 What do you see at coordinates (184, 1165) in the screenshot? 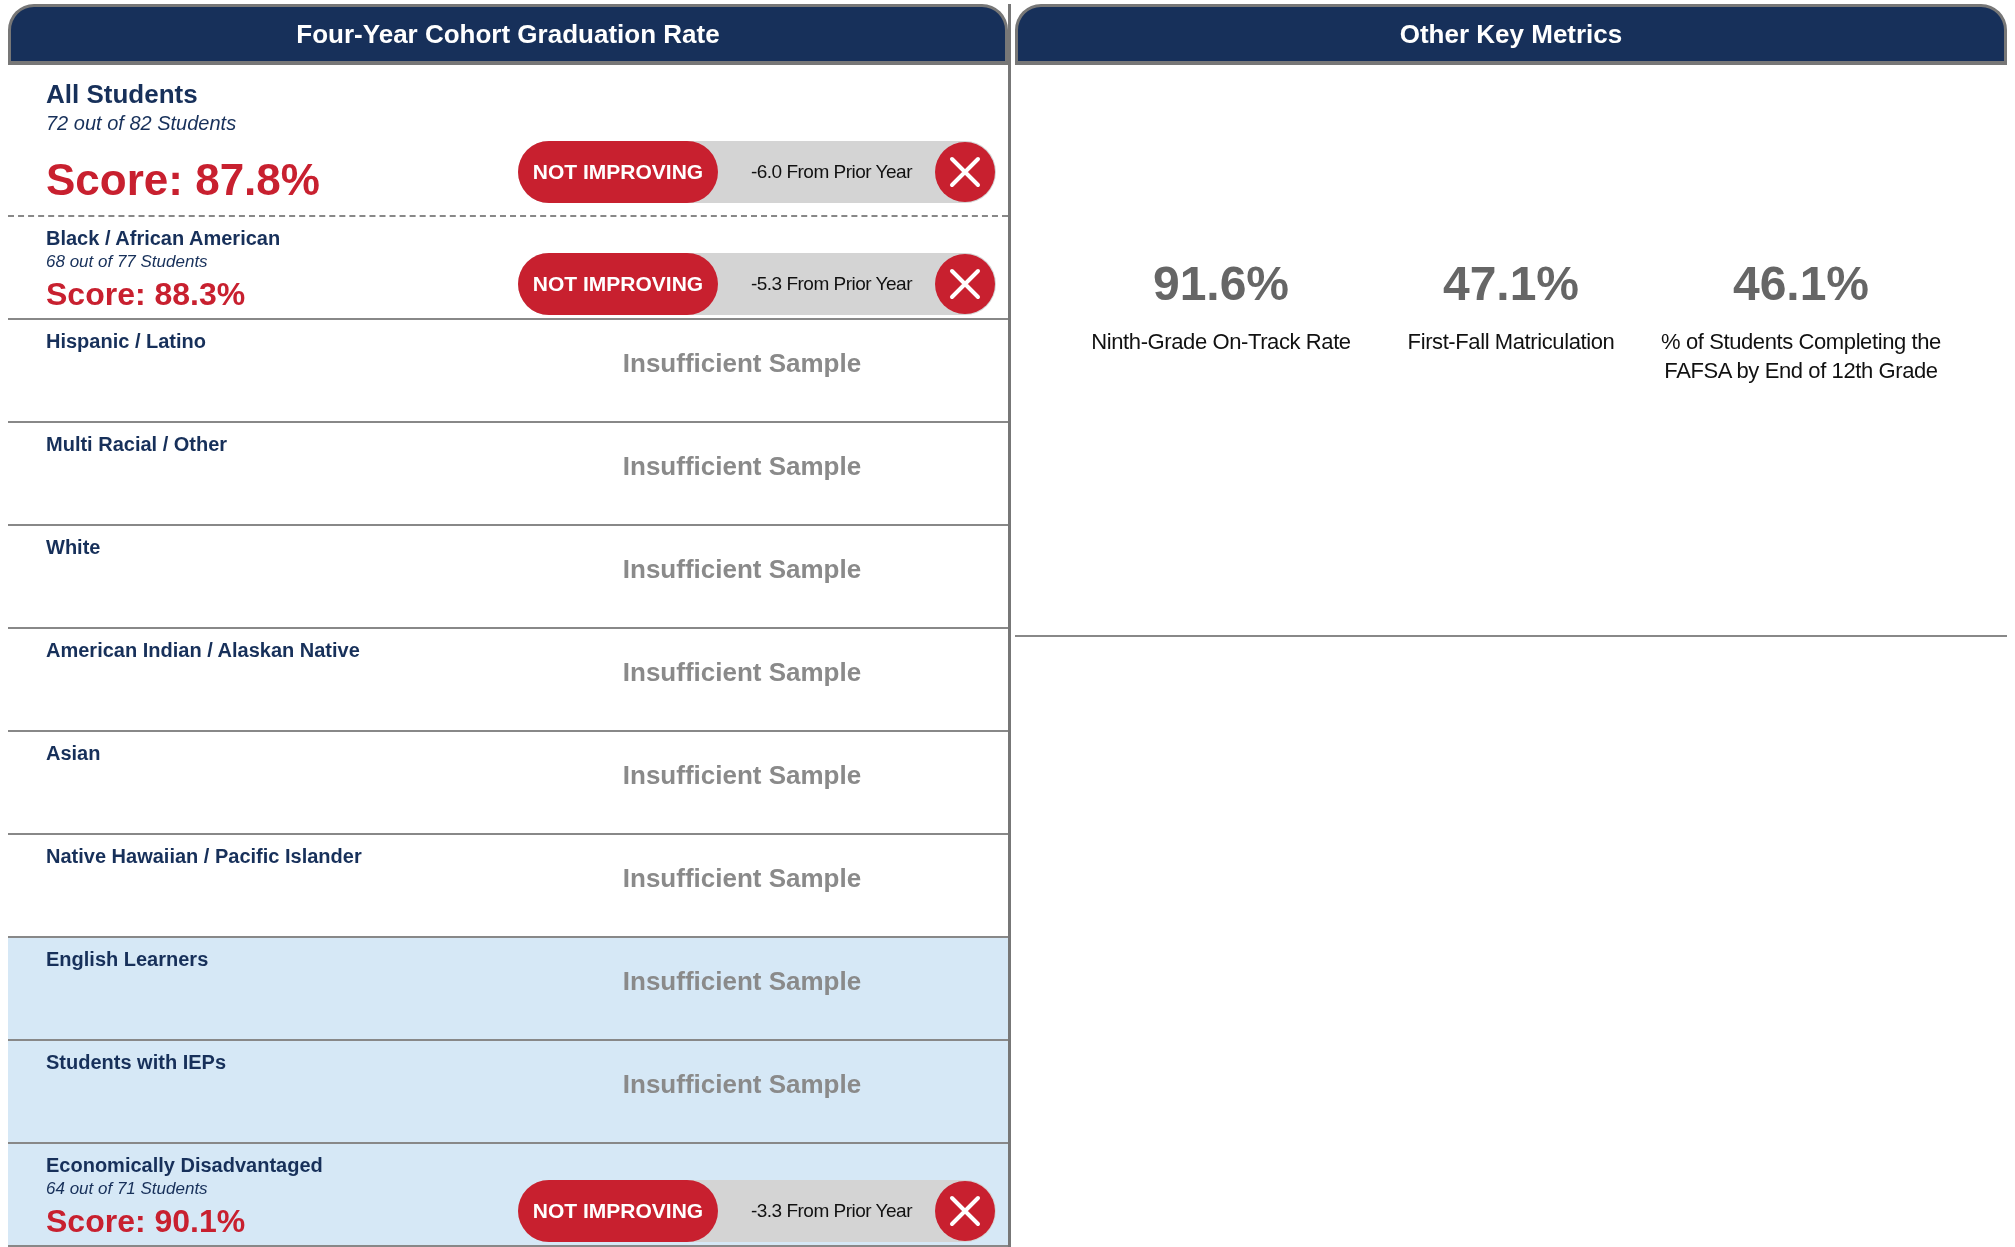
I see `subgroup-name: Economically Disadvantaged` at bounding box center [184, 1165].